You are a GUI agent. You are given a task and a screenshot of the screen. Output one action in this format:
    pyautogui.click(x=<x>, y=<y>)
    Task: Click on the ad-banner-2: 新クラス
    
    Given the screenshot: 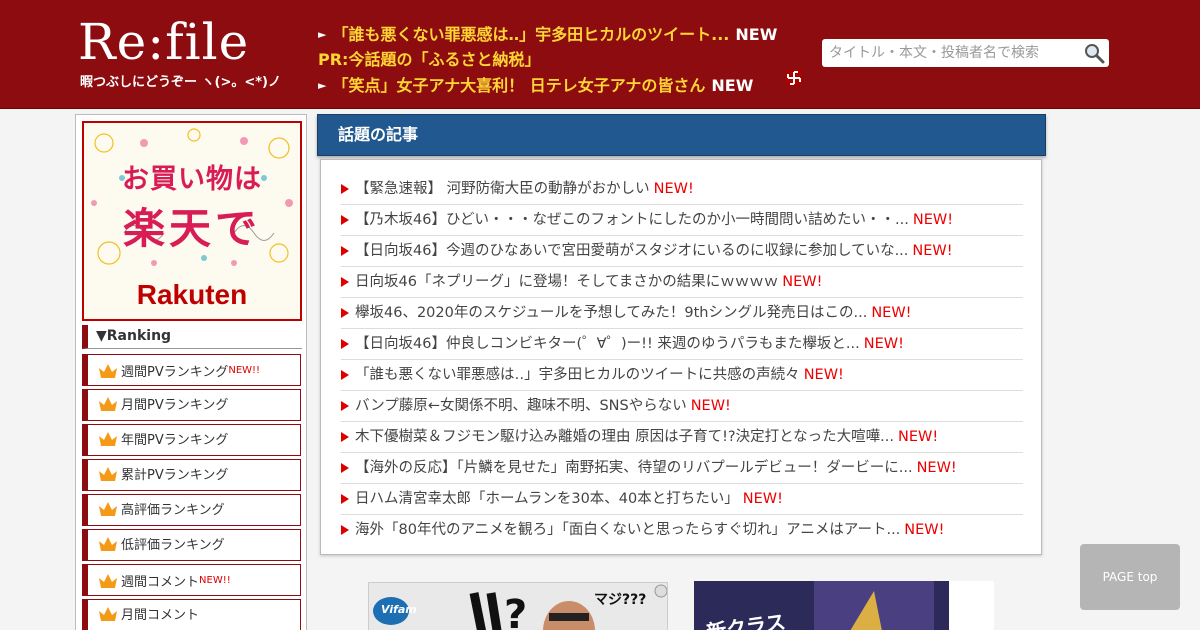 What is the action you would take?
    pyautogui.click(x=844, y=605)
    